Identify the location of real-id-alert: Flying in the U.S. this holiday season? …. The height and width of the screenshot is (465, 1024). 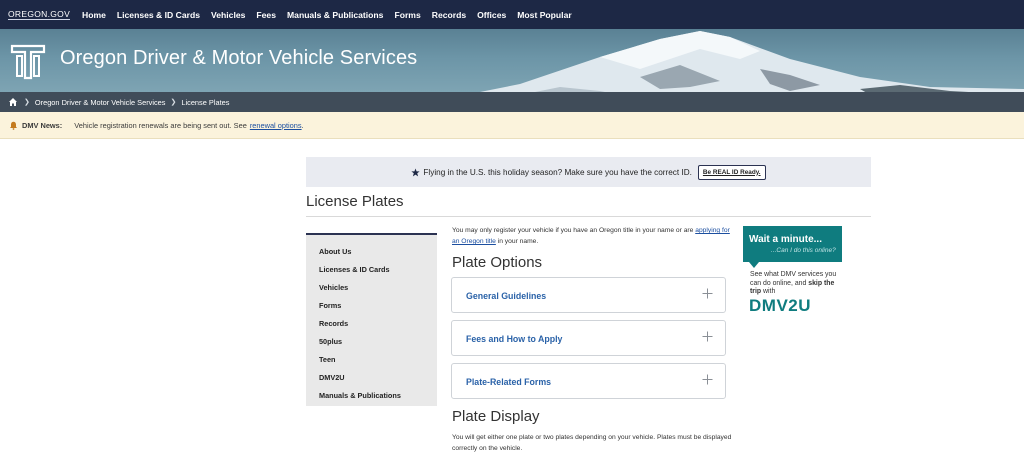
(588, 172).